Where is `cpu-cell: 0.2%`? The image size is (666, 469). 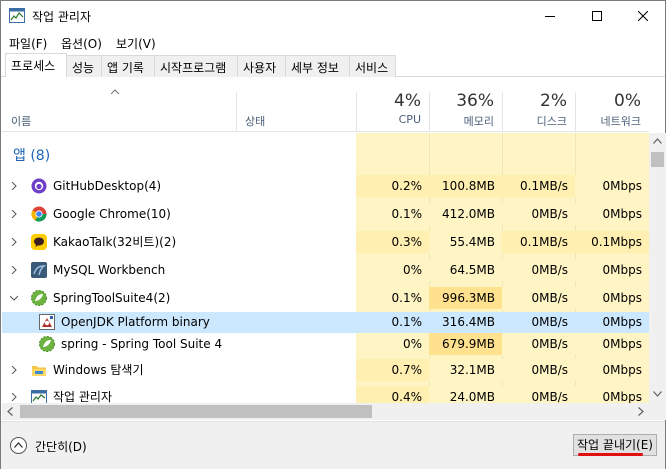 cpu-cell: 0.2% is located at coordinates (392, 186).